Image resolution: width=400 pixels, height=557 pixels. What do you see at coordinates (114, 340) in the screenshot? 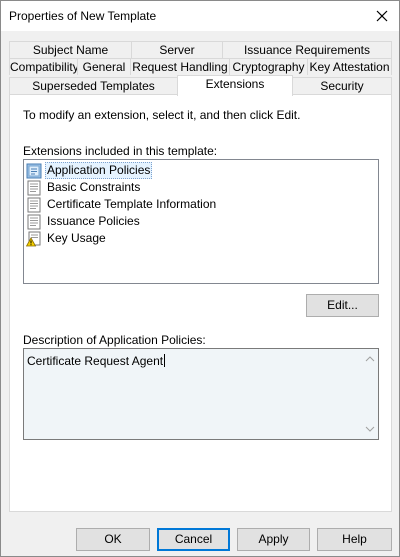
I see `description-label: Description of Application Policies:` at bounding box center [114, 340].